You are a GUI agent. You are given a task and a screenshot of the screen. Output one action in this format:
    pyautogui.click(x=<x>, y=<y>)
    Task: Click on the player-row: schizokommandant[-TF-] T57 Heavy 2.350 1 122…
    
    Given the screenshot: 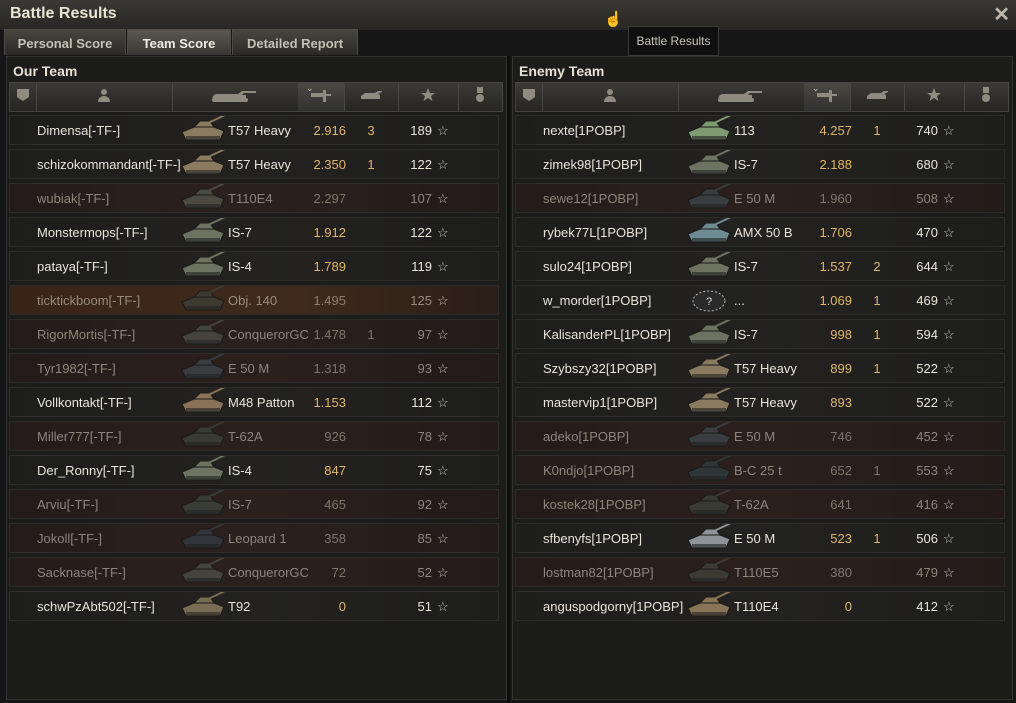 What is the action you would take?
    pyautogui.click(x=254, y=164)
    